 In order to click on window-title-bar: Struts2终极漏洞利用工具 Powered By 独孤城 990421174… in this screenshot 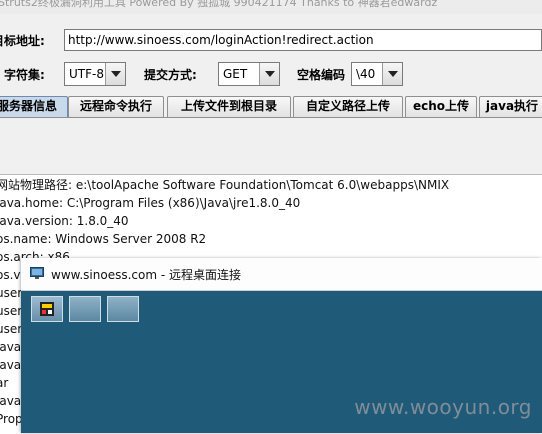, I will do `click(271, 7)`.